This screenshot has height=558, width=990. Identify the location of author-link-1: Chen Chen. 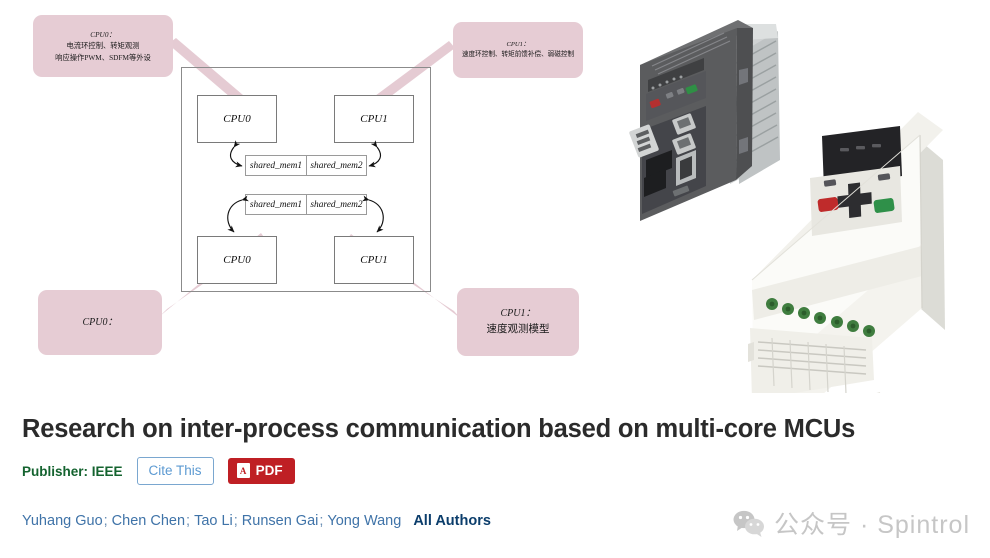
(148, 521).